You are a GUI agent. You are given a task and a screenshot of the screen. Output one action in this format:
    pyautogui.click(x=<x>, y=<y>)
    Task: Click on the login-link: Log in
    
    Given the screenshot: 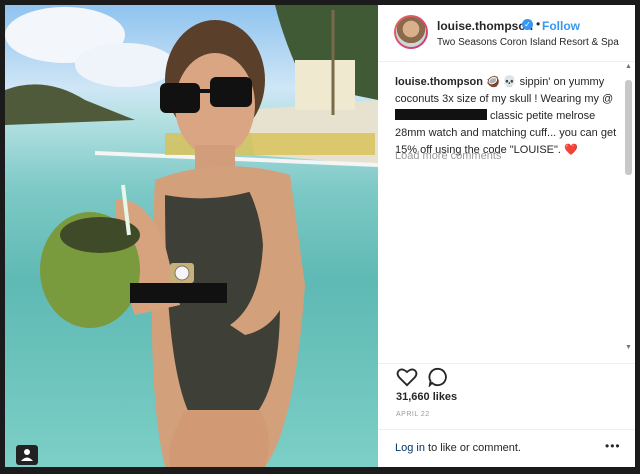 What is the action you would take?
    pyautogui.click(x=410, y=448)
    